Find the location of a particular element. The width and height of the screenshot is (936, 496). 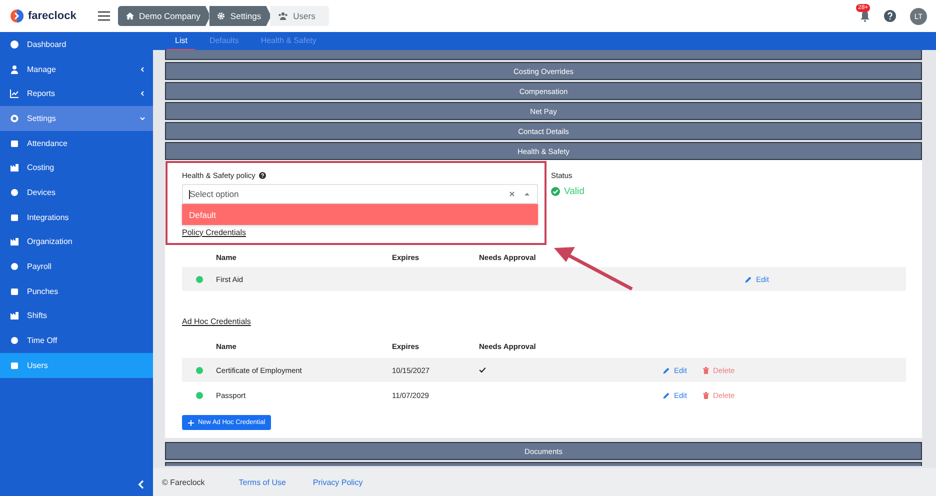

sidebar-item: Attendance is located at coordinates (76, 143).